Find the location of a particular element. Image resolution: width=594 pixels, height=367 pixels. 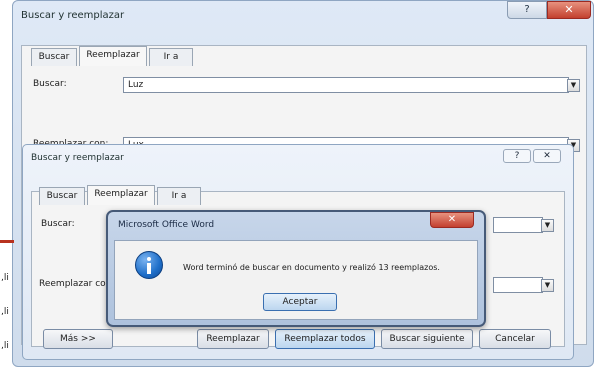

front-find-label: Buscar: is located at coordinates (58, 224).